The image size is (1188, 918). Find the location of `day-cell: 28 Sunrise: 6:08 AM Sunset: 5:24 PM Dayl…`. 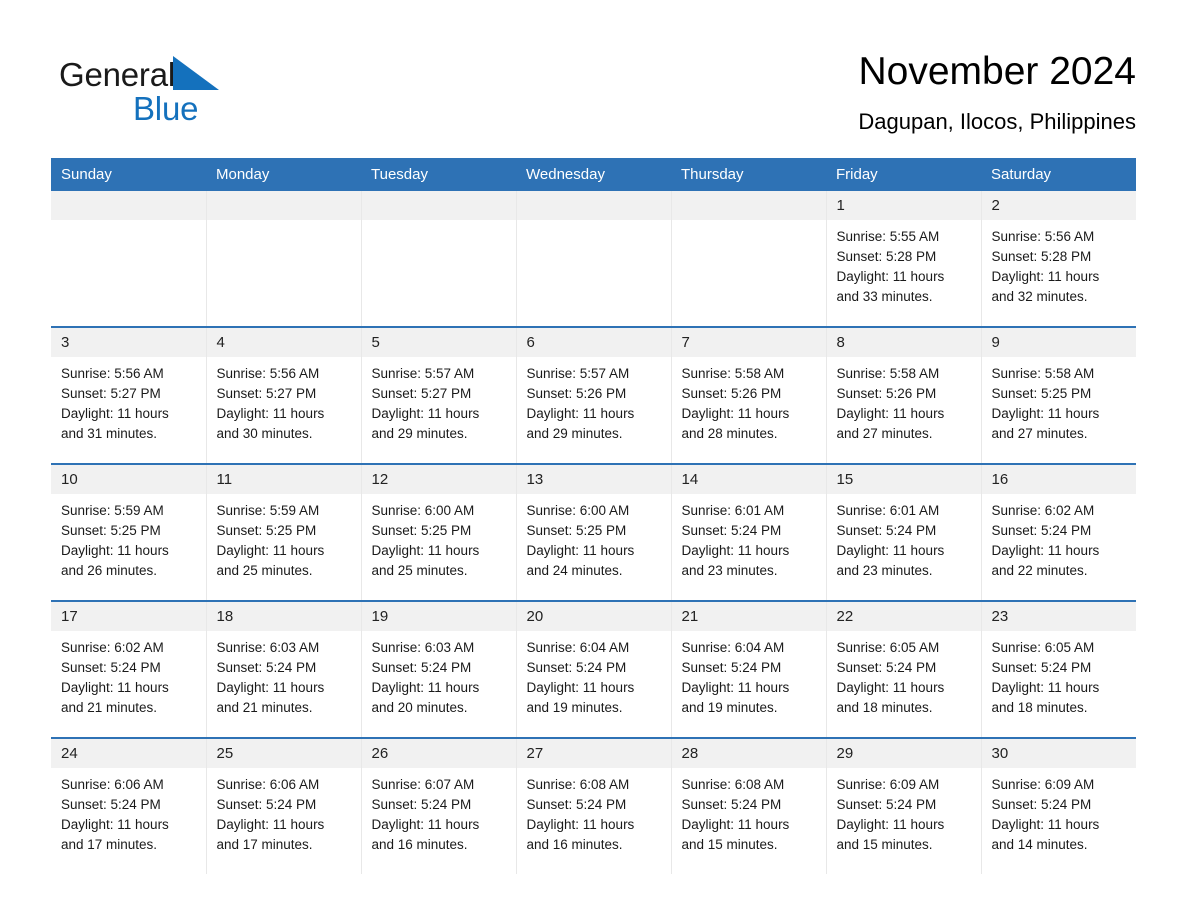

day-cell: 28 Sunrise: 6:08 AM Sunset: 5:24 PM Dayl… is located at coordinates (748, 805).